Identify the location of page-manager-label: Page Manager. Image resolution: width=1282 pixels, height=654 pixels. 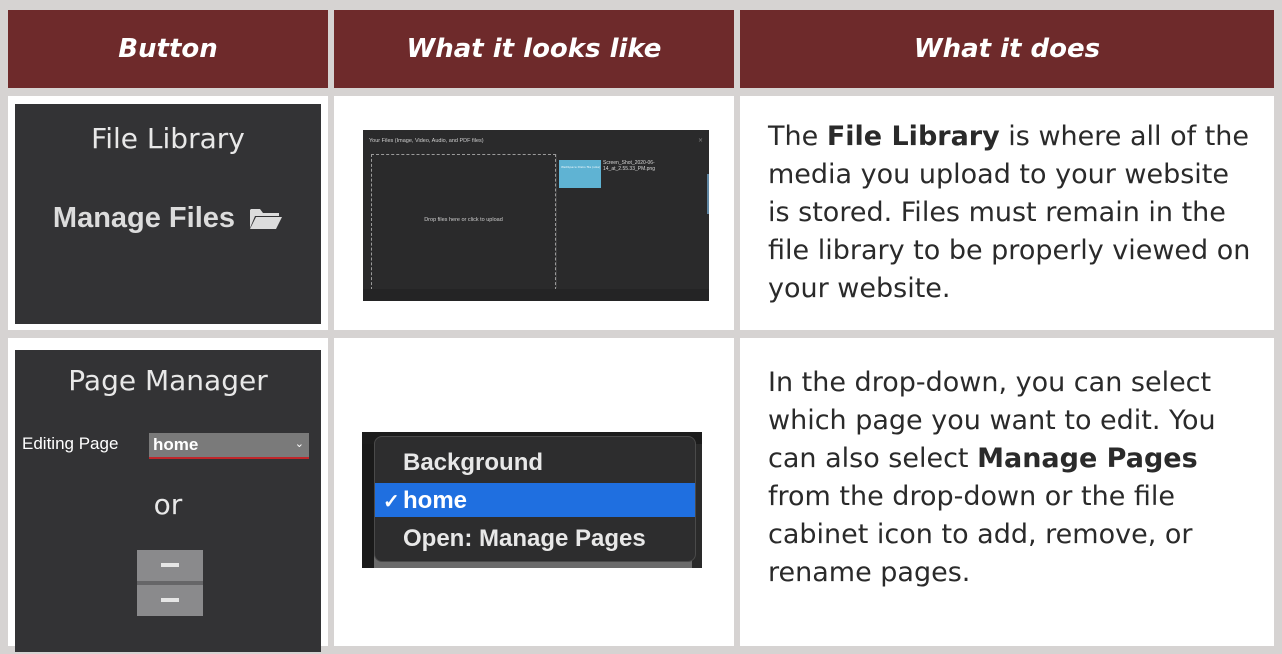
(168, 380).